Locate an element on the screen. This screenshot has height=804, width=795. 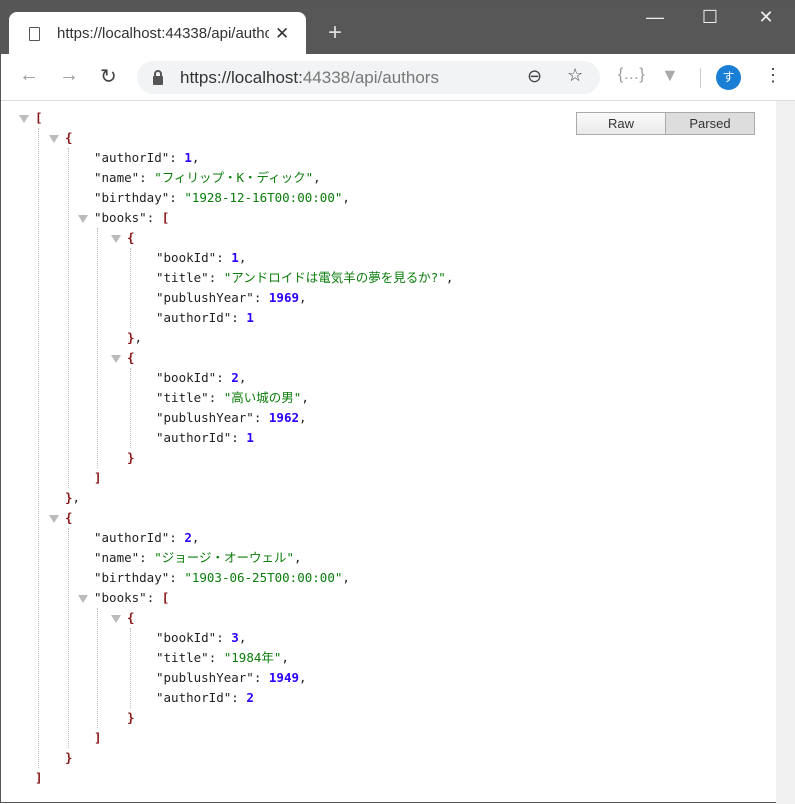
json-string: "1984年" is located at coordinates (252, 657).